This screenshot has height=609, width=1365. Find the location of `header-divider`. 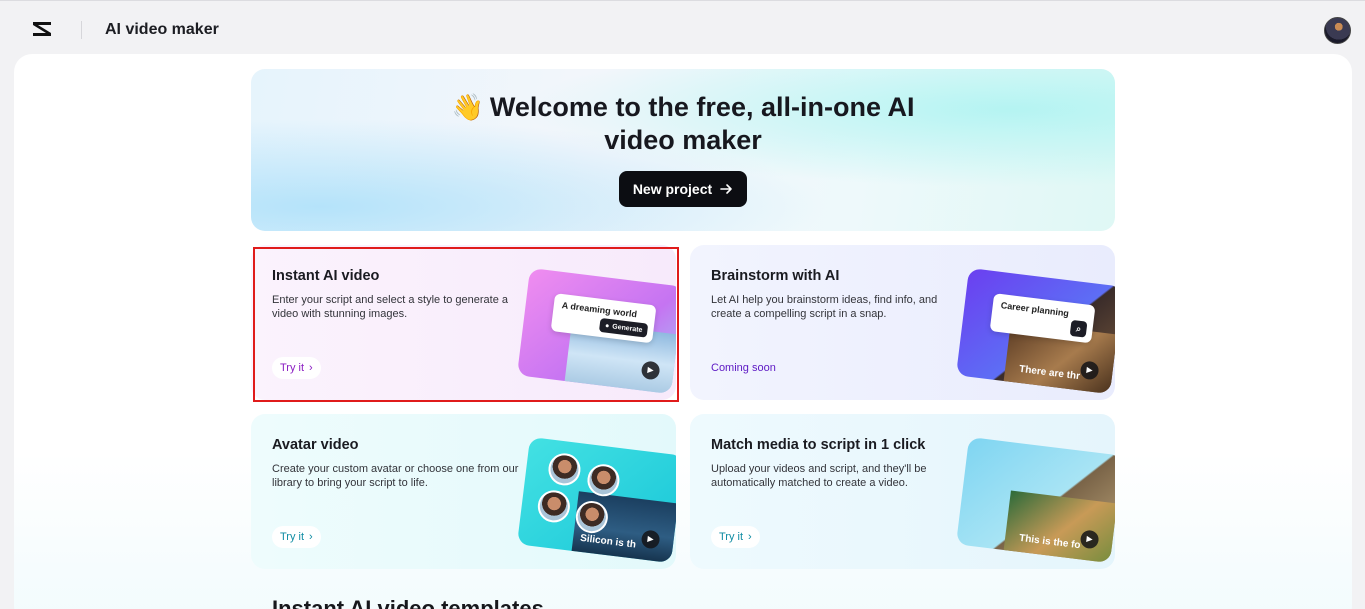

header-divider is located at coordinates (81, 30).